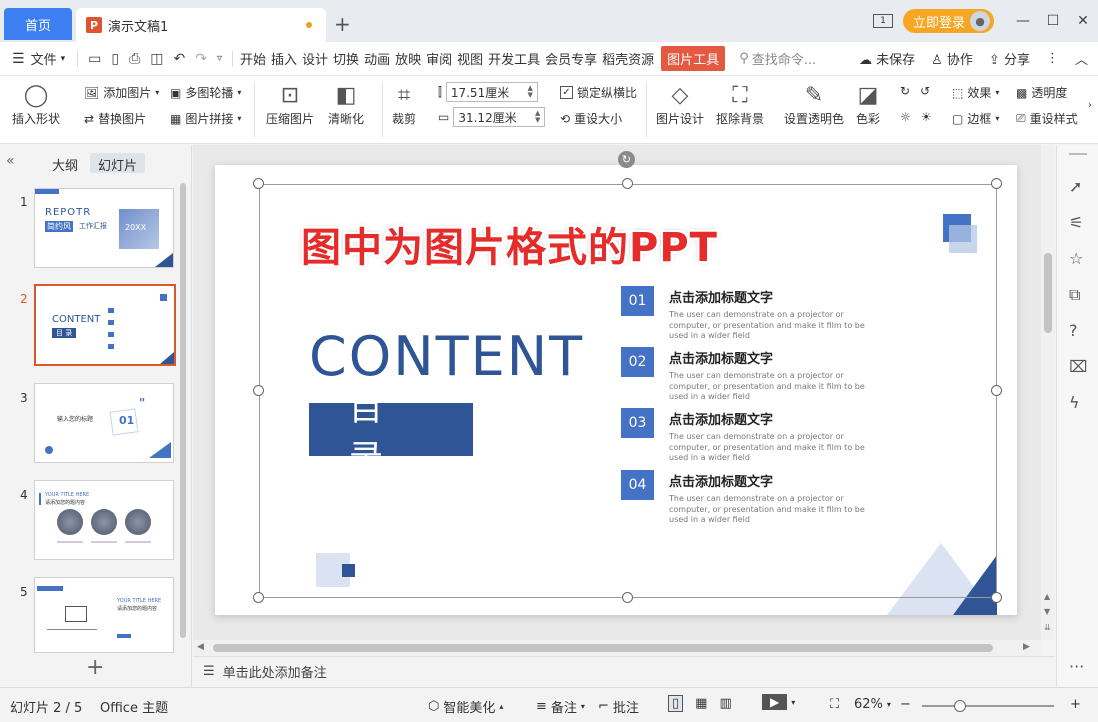 Image resolution: width=1098 pixels, height=722 pixels. I want to click on maximize-button: ☐, so click(1053, 21).